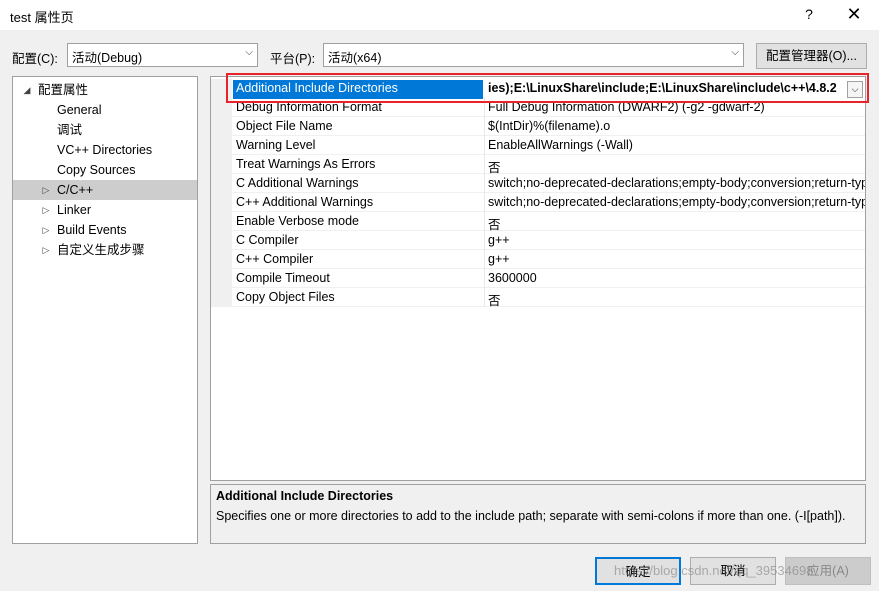  Describe the element at coordinates (538, 222) in the screenshot. I see `property-row: Enable Verbose mode 否` at that location.